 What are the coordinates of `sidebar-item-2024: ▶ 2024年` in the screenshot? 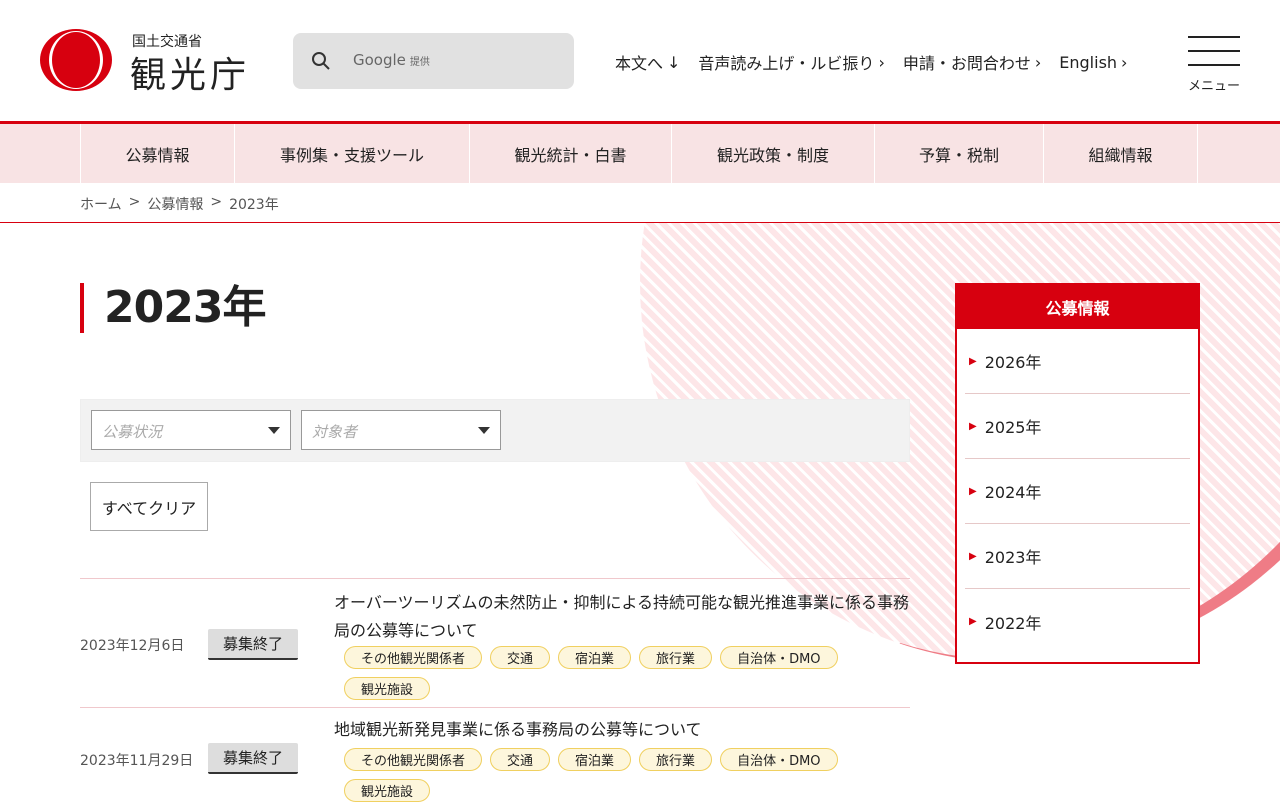 It's located at (1077, 491).